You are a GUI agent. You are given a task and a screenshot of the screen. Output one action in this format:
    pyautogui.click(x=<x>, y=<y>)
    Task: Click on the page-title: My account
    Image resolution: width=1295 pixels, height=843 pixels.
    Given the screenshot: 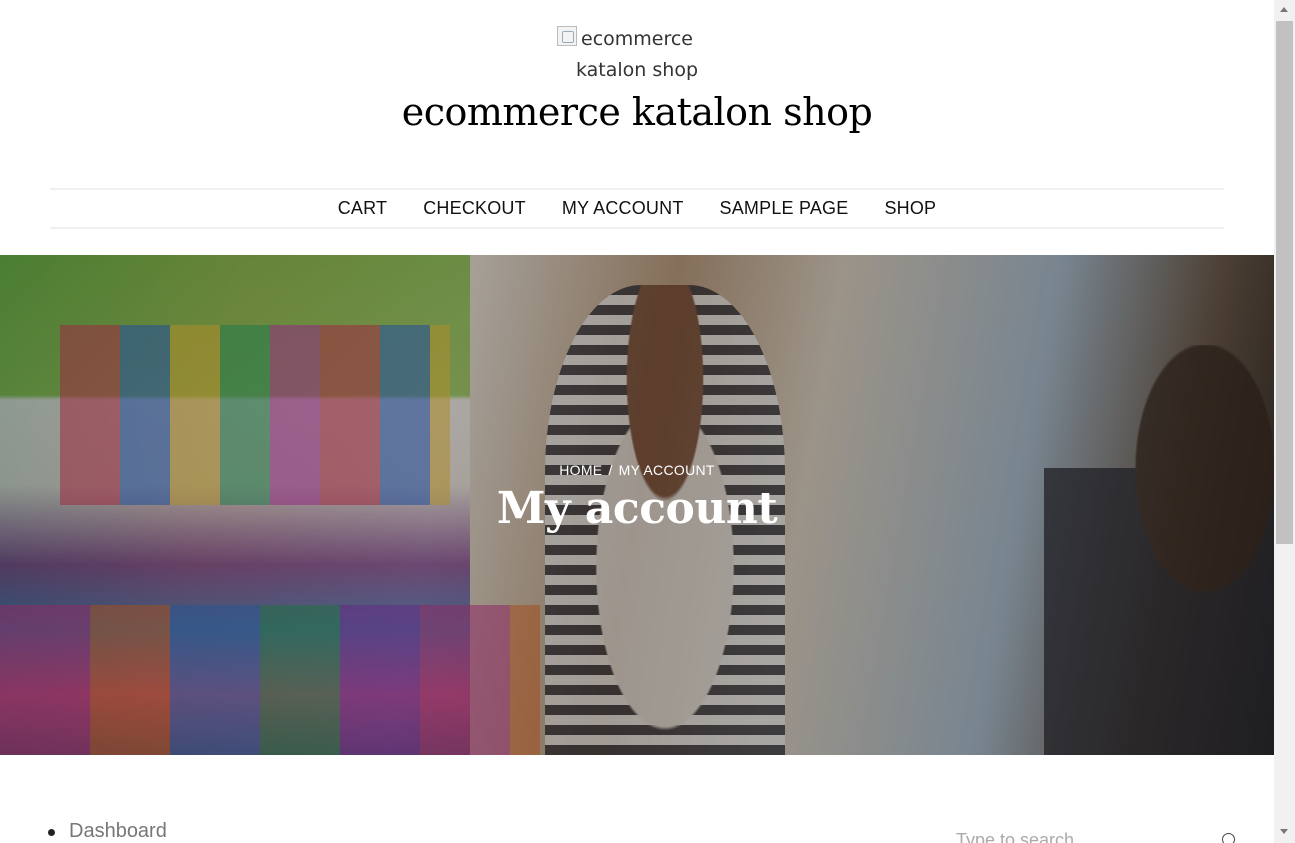 What is the action you would take?
    pyautogui.click(x=637, y=508)
    